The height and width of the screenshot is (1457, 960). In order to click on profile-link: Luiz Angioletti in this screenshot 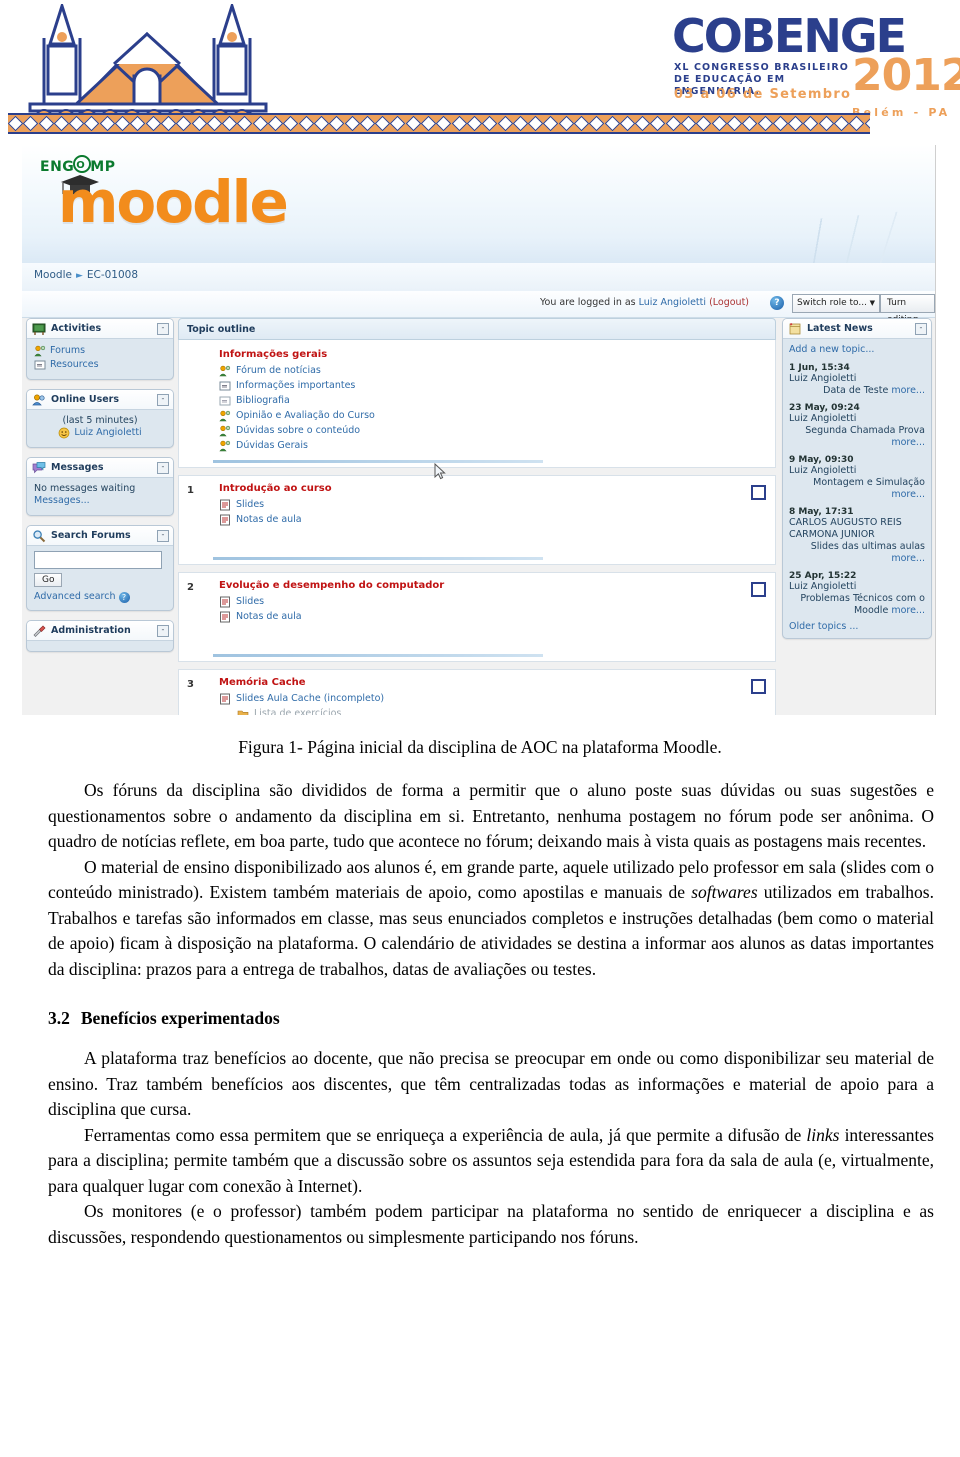, I will do `click(672, 302)`.